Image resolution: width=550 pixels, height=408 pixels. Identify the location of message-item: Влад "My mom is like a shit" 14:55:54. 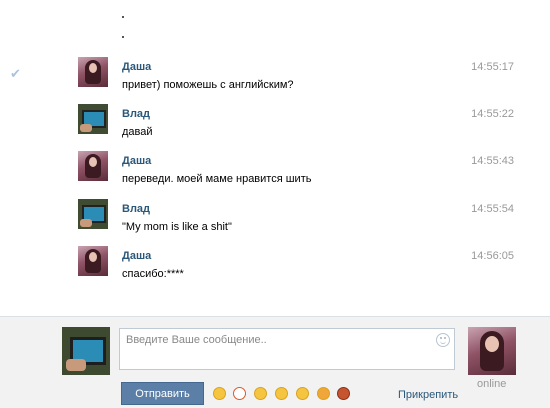
(296, 217).